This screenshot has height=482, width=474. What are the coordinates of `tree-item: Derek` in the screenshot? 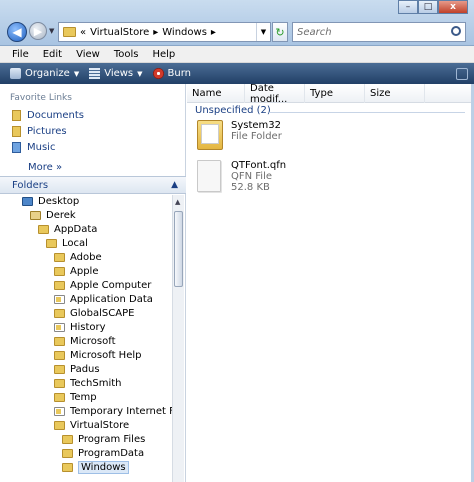 It's located at (53, 215).